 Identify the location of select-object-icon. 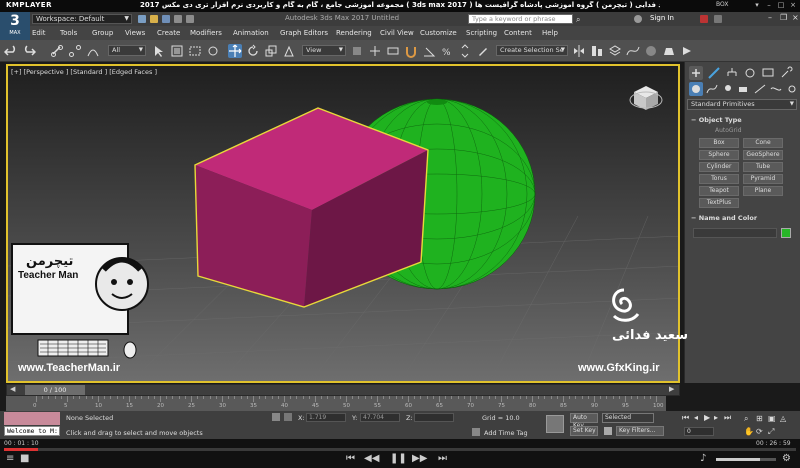
(159, 51).